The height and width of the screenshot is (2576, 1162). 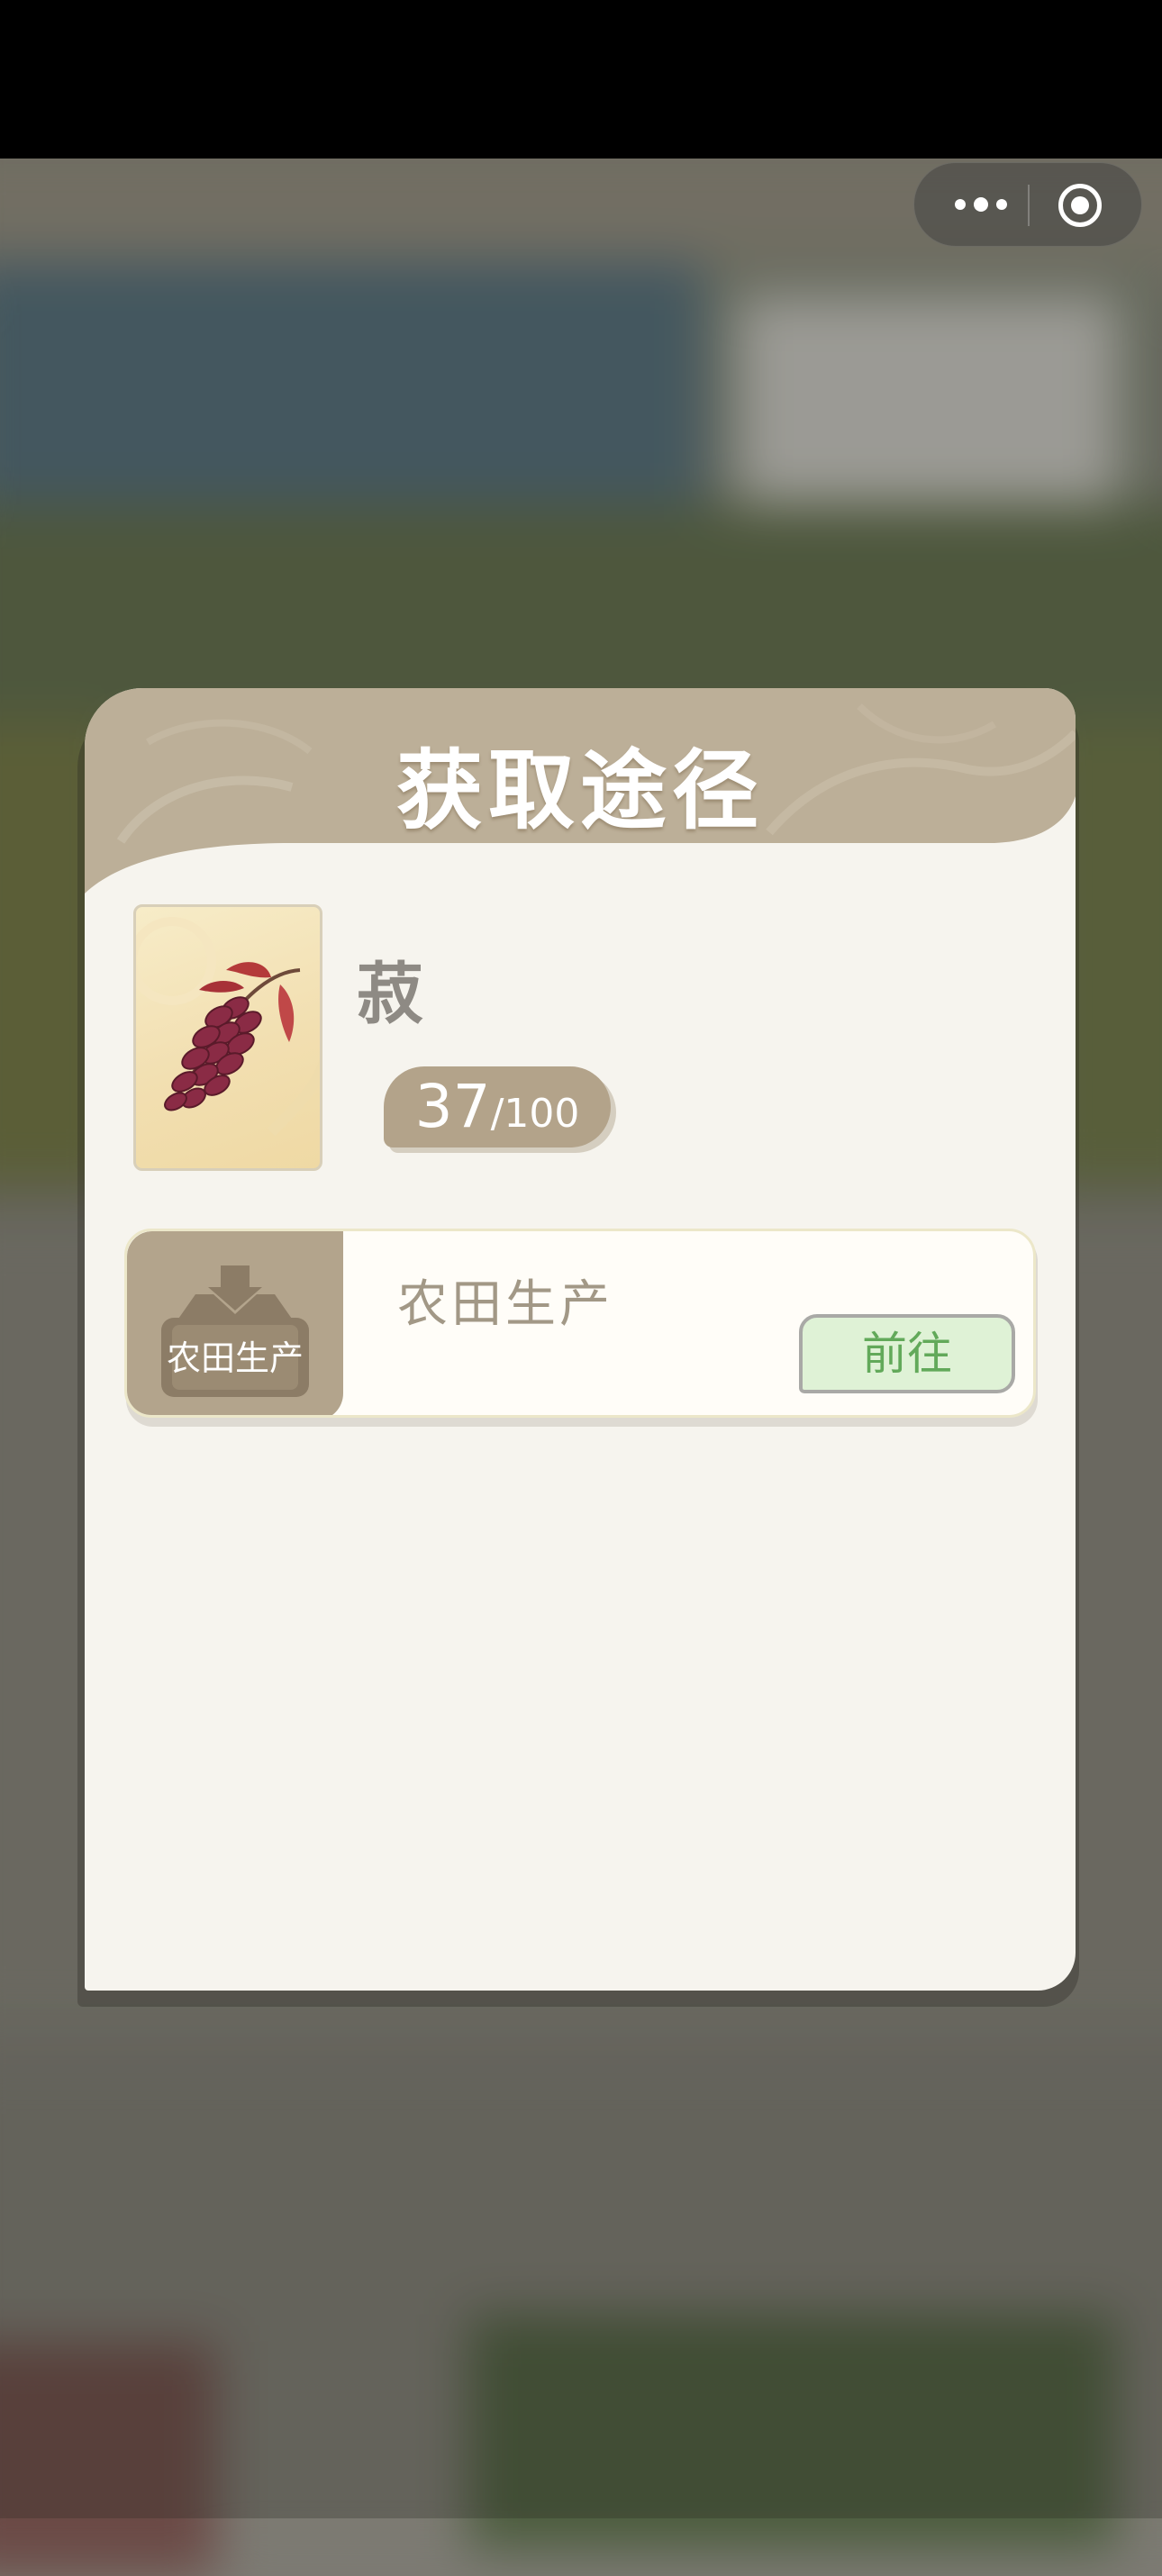 I want to click on mini-program-capsule, so click(x=1027, y=204).